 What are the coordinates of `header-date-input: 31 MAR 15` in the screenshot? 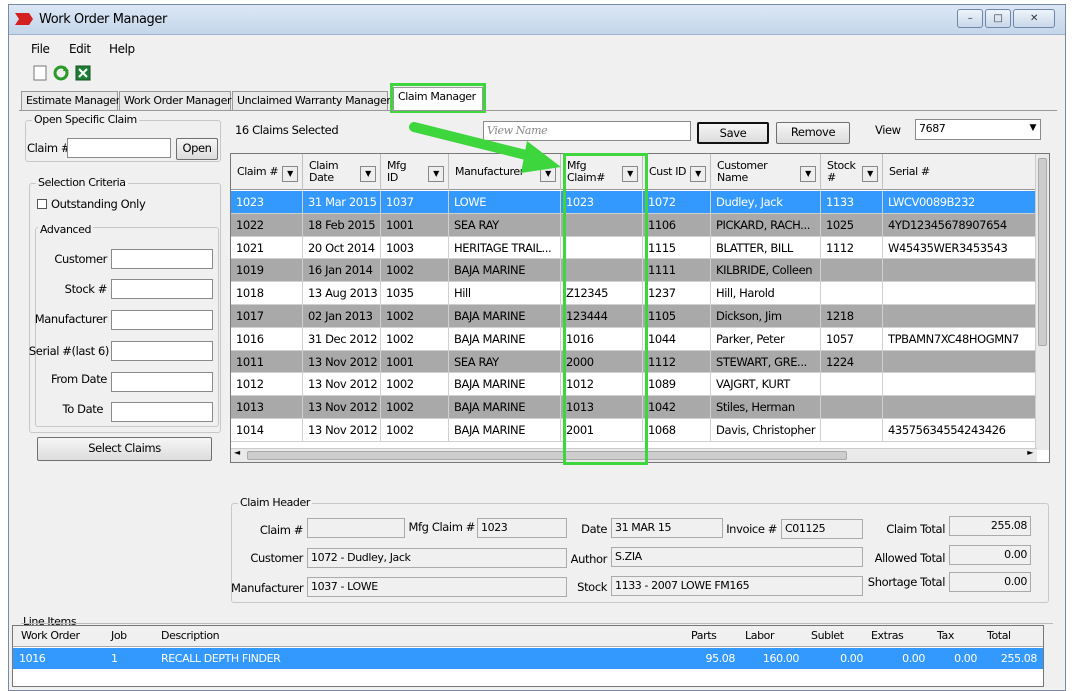 It's located at (667, 528).